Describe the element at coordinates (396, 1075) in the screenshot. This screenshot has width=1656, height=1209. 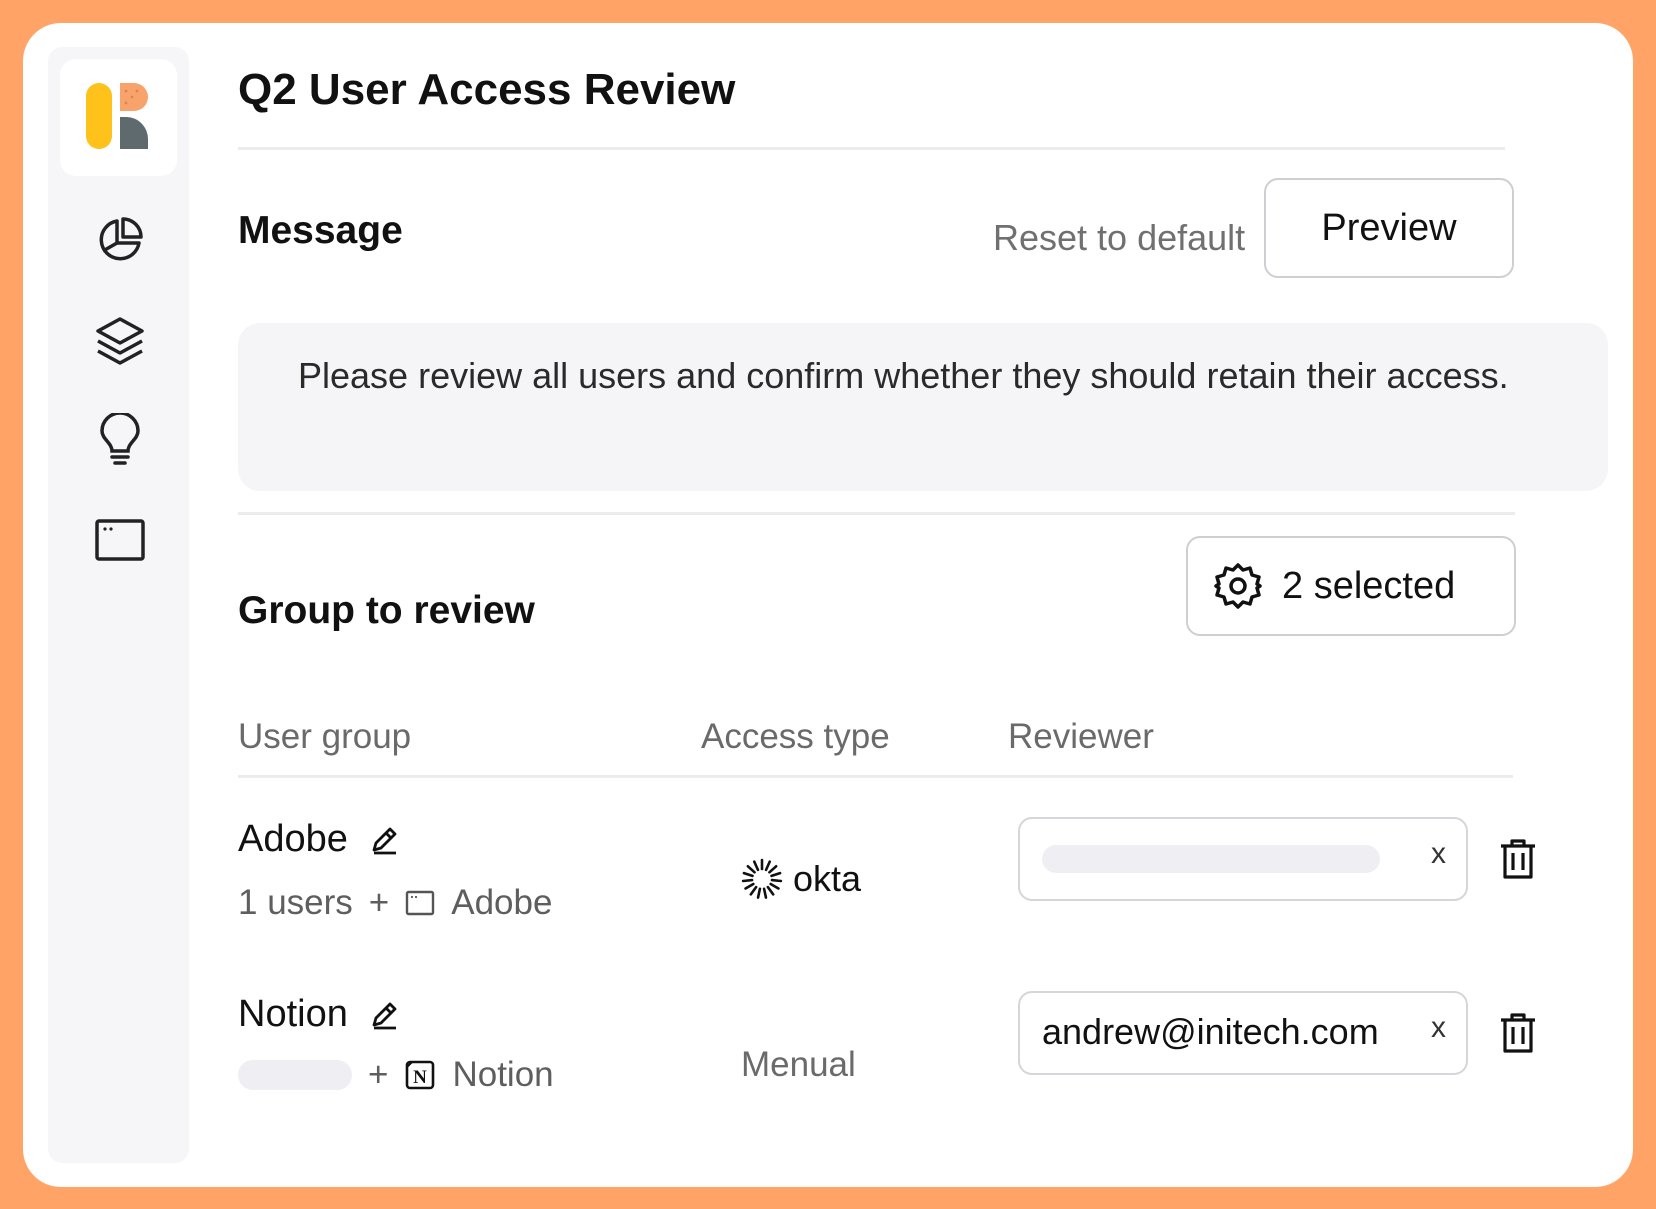
I see `table-row-notion-details: + N Notion` at that location.